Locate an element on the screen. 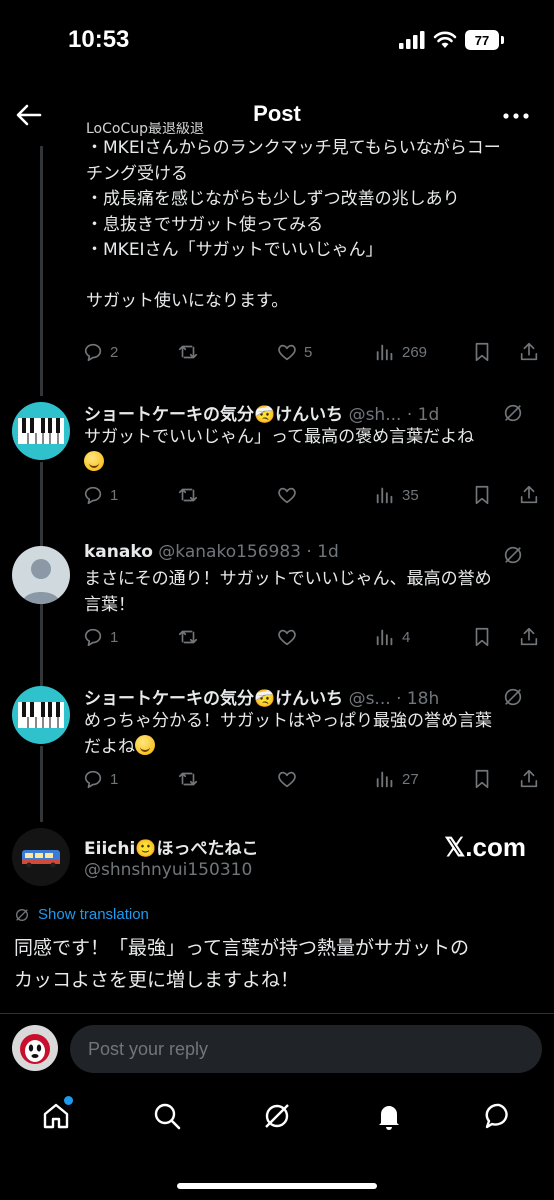 The image size is (554, 1200). signal-icon is located at coordinates (412, 40).